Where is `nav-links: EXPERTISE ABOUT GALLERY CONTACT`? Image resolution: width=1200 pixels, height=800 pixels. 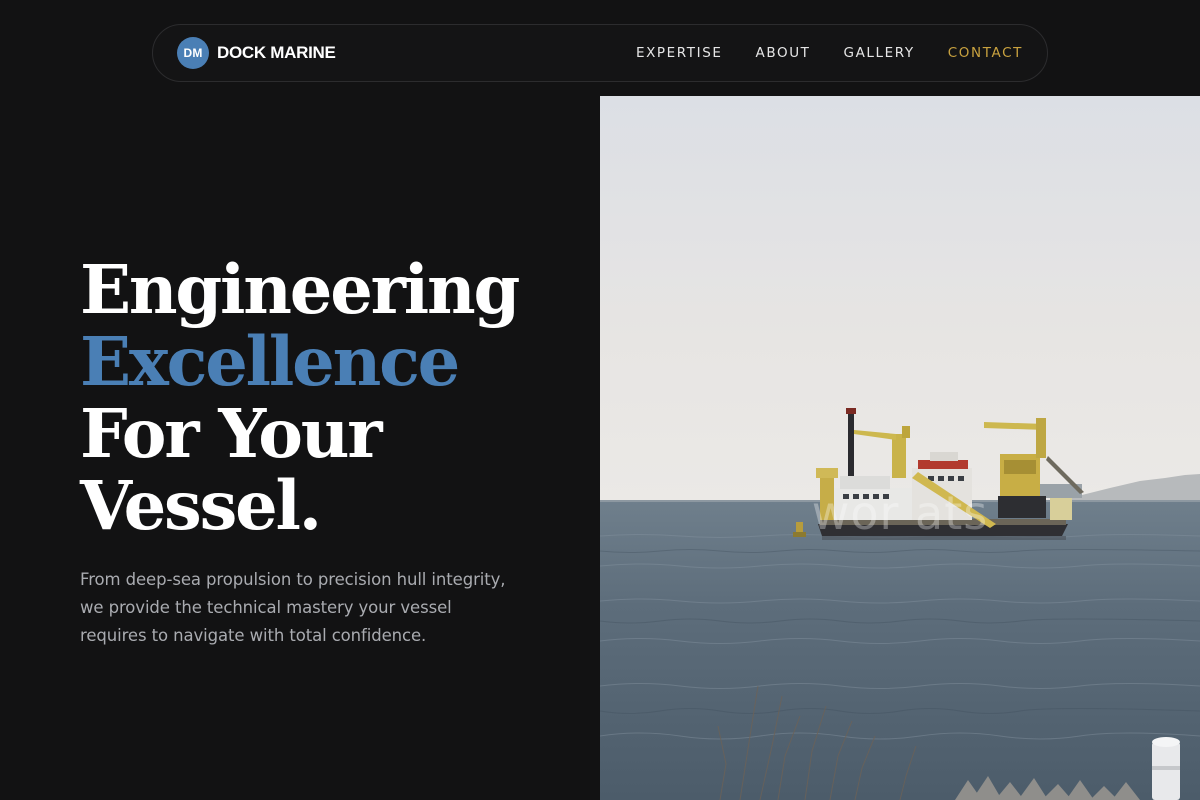
nav-links: EXPERTISE ABOUT GALLERY CONTACT is located at coordinates (829, 53).